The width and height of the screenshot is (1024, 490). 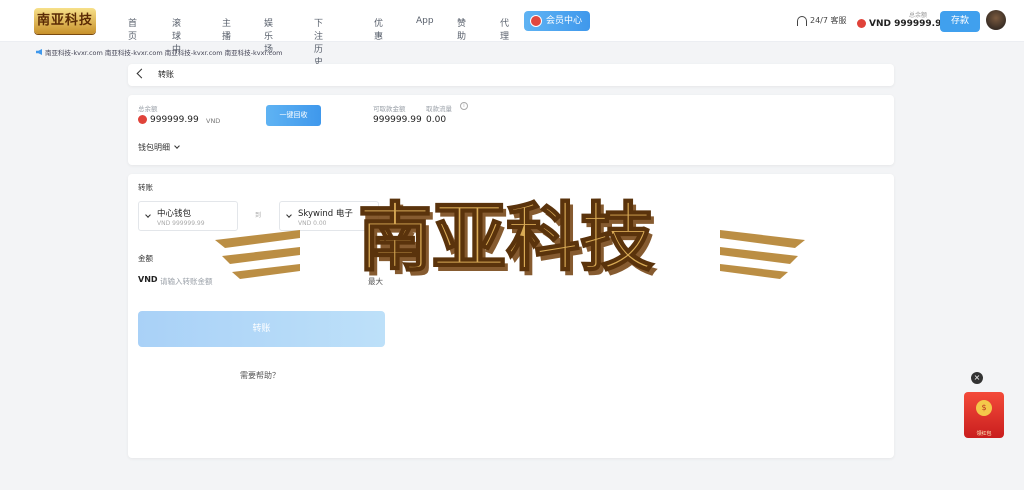 What do you see at coordinates (141, 73) in the screenshot?
I see `back-arrow-icon` at bounding box center [141, 73].